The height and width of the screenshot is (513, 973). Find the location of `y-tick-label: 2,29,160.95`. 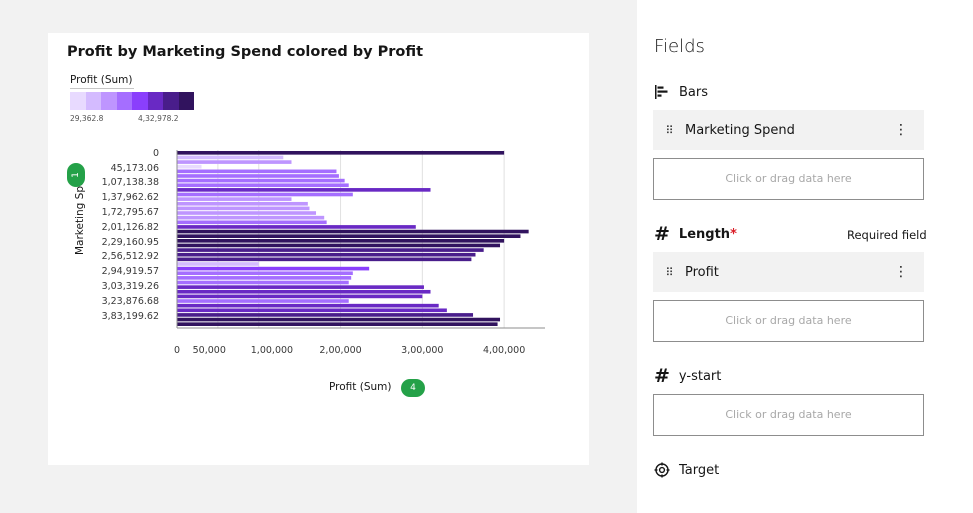

y-tick-label: 2,29,160.95 is located at coordinates (130, 242).